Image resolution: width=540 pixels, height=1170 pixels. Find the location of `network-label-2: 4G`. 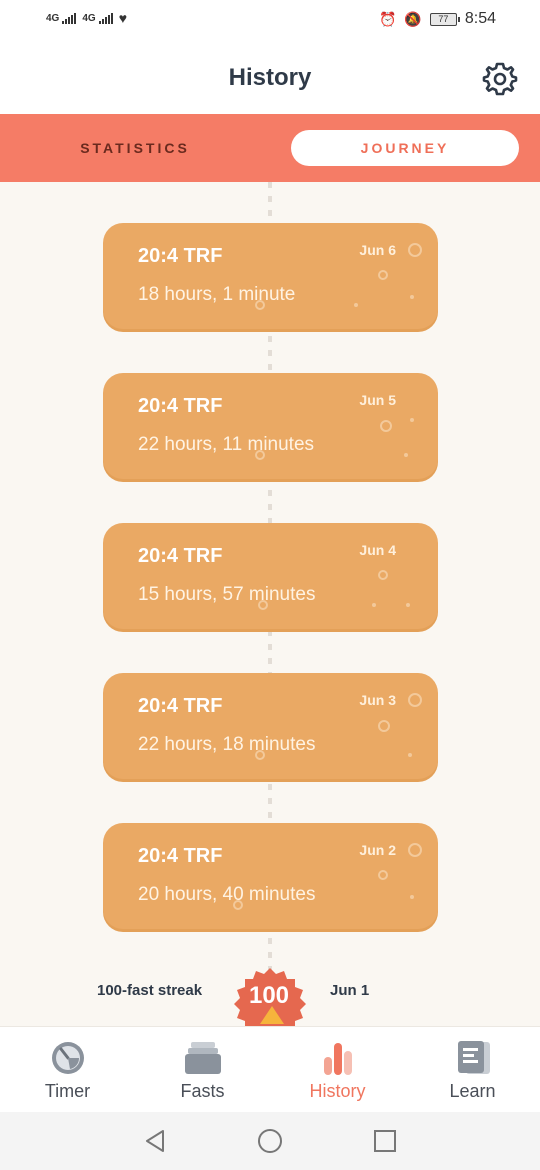

network-label-2: 4G is located at coordinates (89, 18).